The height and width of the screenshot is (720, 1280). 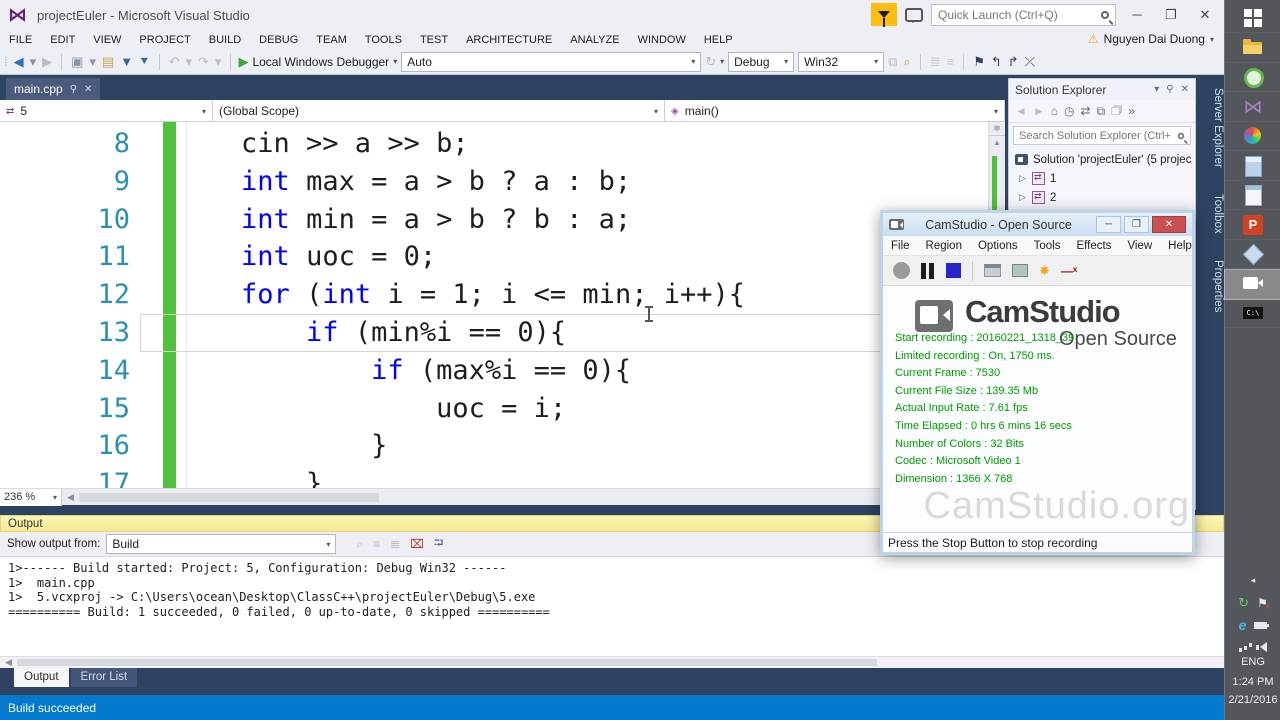 I want to click on menu-item-analyze: ANALYZE, so click(x=594, y=40).